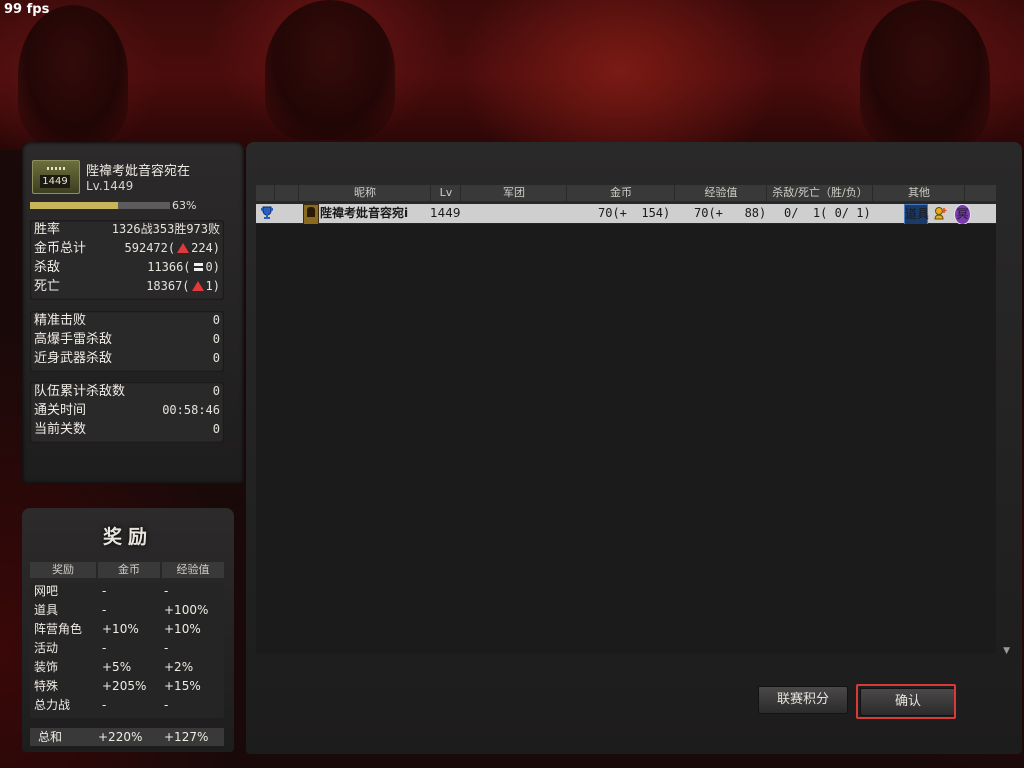 The height and width of the screenshot is (768, 1024). What do you see at coordinates (916, 214) in the screenshot?
I see `item-badge: 道具` at bounding box center [916, 214].